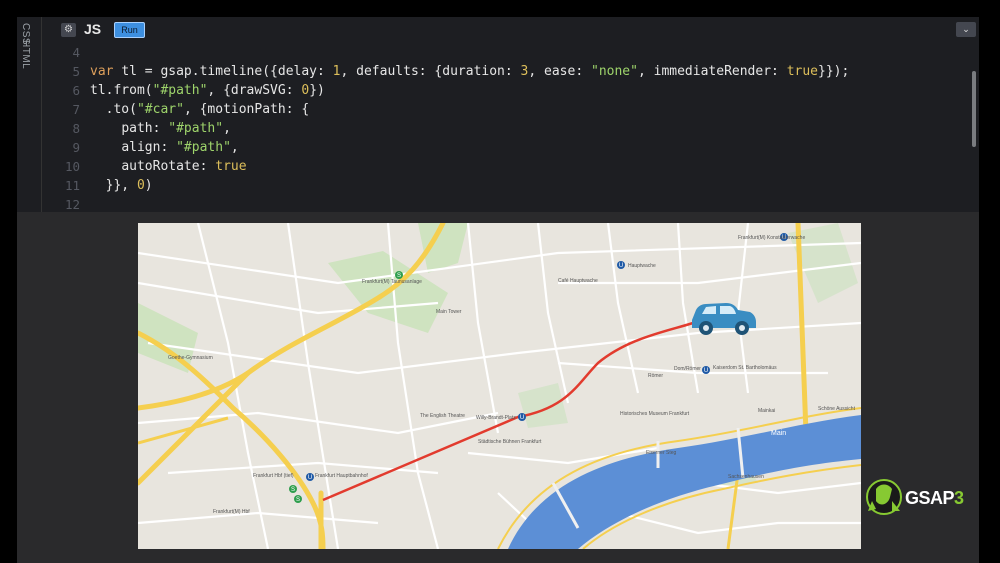 The width and height of the screenshot is (1000, 563). Describe the element at coordinates (656, 376) in the screenshot. I see `map-label: Römer` at that location.